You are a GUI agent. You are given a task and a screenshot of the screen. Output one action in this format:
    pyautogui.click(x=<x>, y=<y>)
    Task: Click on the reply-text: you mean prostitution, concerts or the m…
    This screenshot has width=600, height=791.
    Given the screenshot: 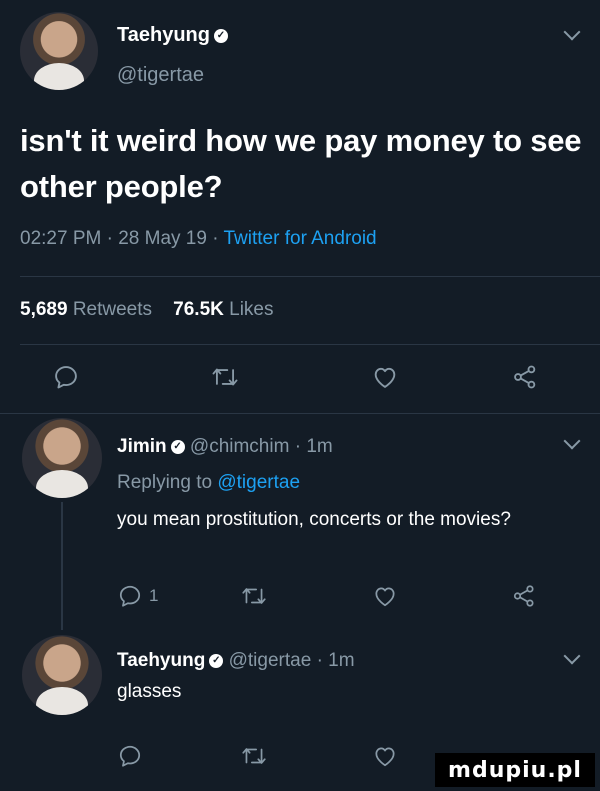 What is the action you would take?
    pyautogui.click(x=314, y=519)
    